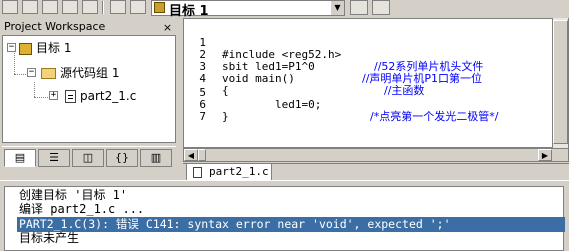 Image resolution: width=569 pixels, height=251 pixels. What do you see at coordinates (225, 90) in the screenshot?
I see `code-text: {` at bounding box center [225, 90].